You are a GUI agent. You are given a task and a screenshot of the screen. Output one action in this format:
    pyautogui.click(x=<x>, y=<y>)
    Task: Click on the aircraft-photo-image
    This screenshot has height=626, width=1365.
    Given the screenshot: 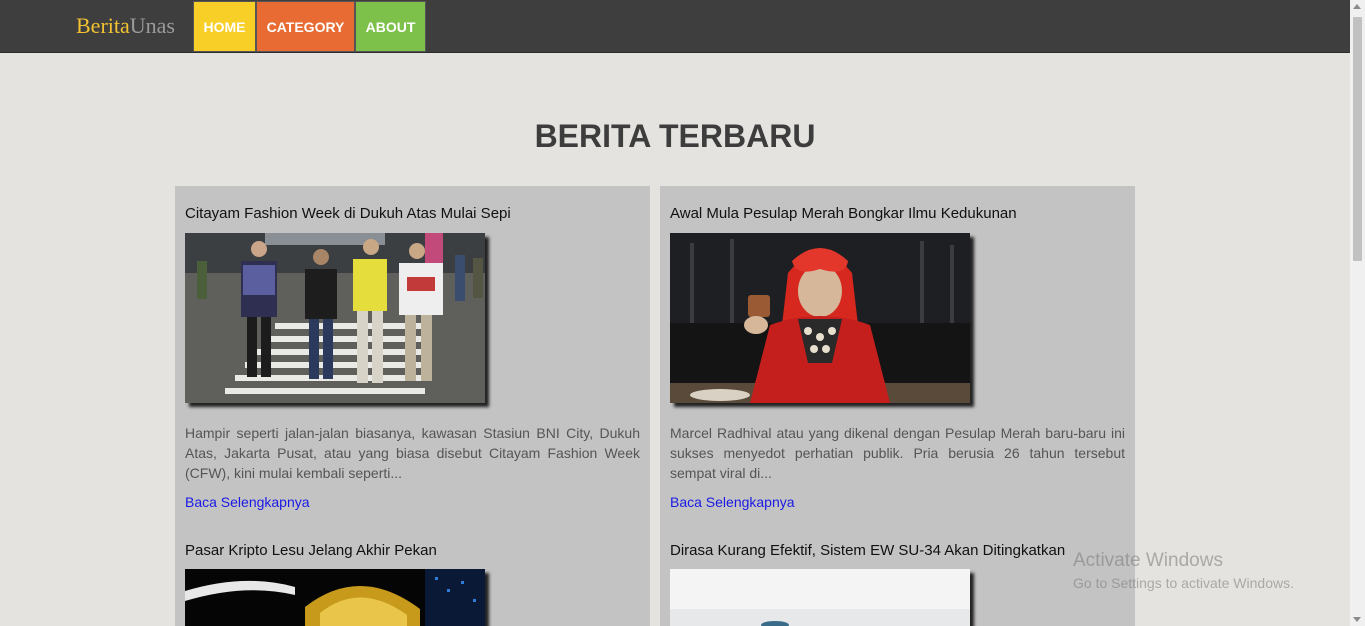 What is the action you would take?
    pyautogui.click(x=820, y=597)
    